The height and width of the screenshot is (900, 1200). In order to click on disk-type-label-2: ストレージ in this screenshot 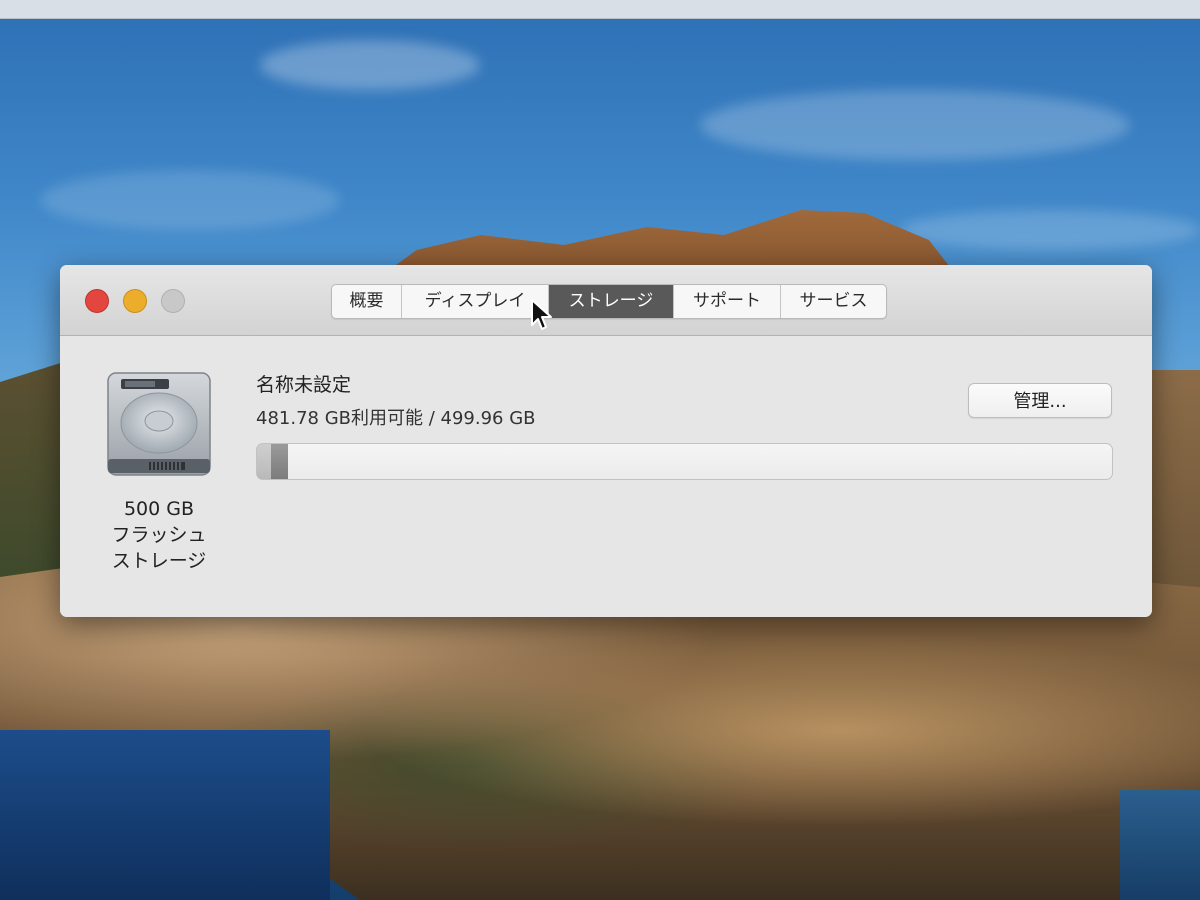, I will do `click(159, 561)`.